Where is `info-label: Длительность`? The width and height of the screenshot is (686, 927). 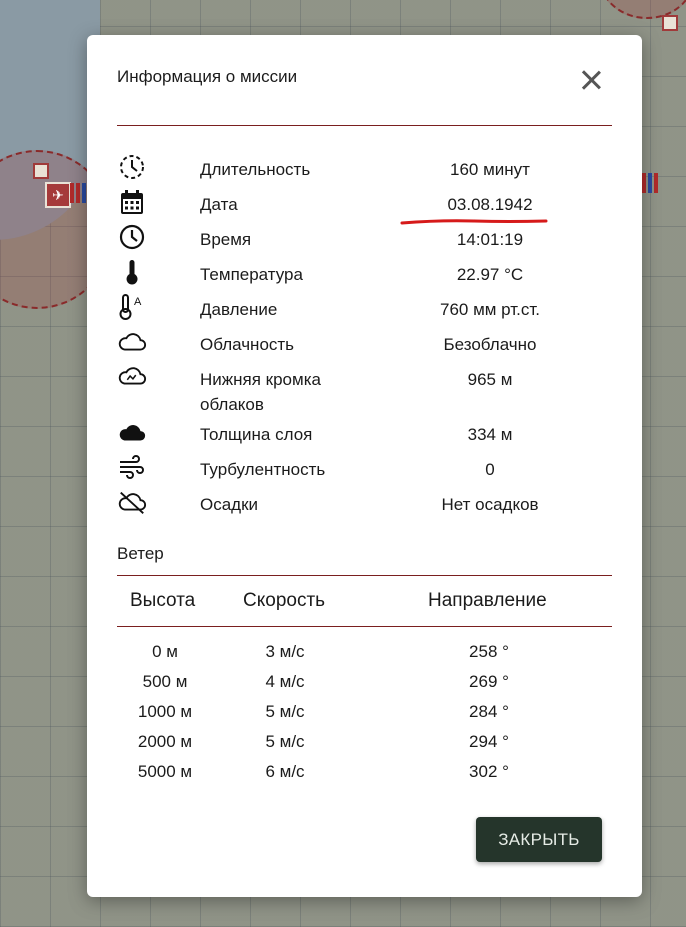 info-label: Длительность is located at coordinates (255, 169).